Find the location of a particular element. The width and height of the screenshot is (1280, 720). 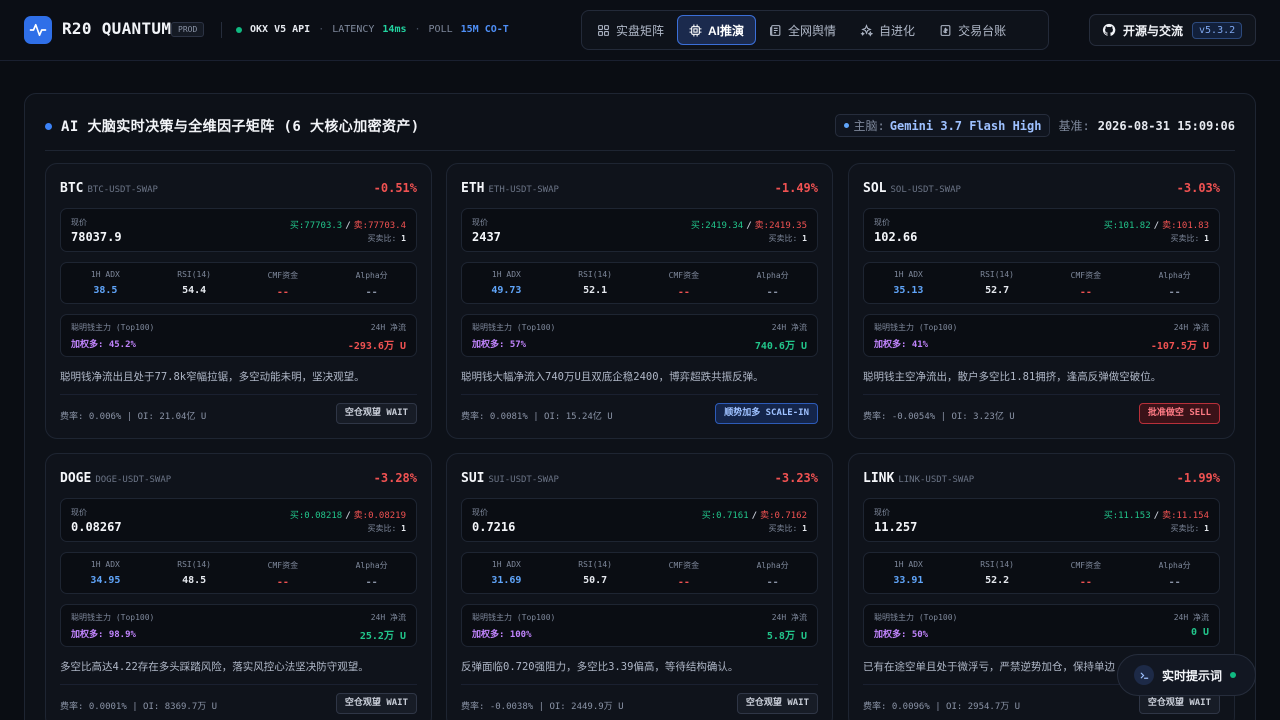

adx-value: 38.5 is located at coordinates (105, 290).